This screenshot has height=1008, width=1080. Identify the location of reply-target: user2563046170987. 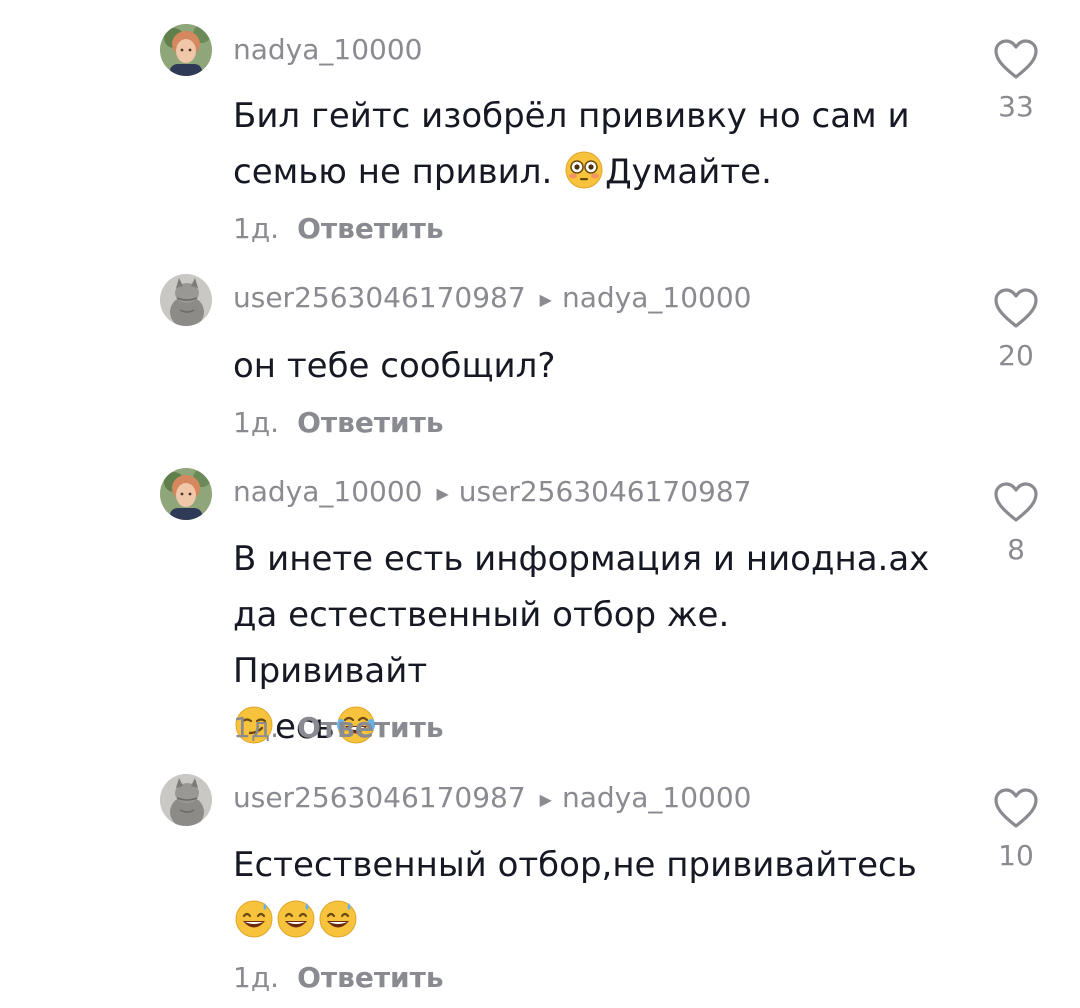
(605, 491).